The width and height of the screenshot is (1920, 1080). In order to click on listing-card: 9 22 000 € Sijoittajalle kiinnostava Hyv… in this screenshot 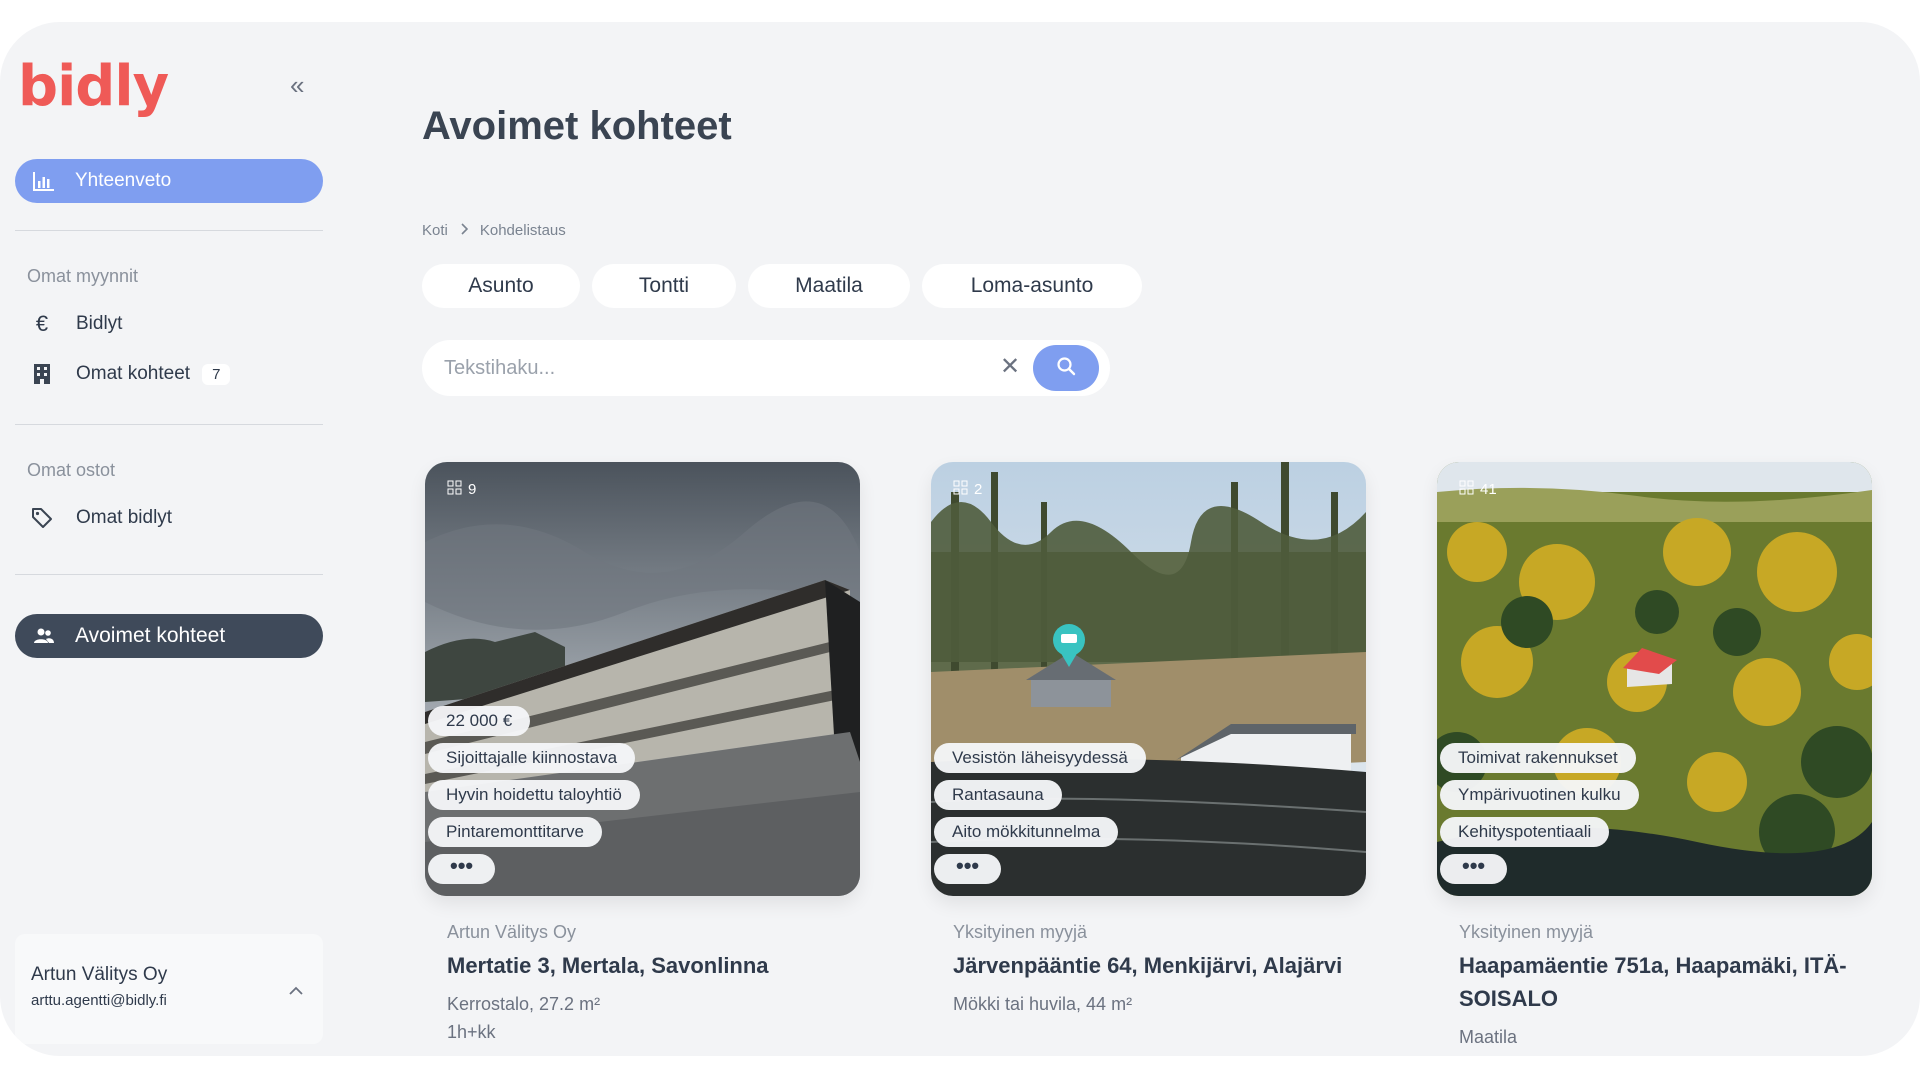, I will do `click(642, 754)`.